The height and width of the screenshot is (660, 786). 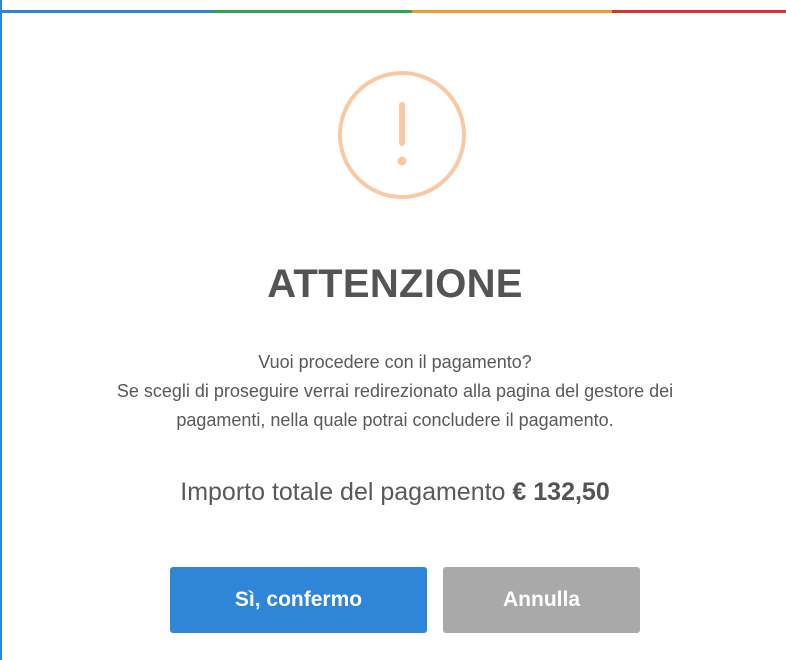 I want to click on exclamation-warning-icon, so click(x=402, y=135).